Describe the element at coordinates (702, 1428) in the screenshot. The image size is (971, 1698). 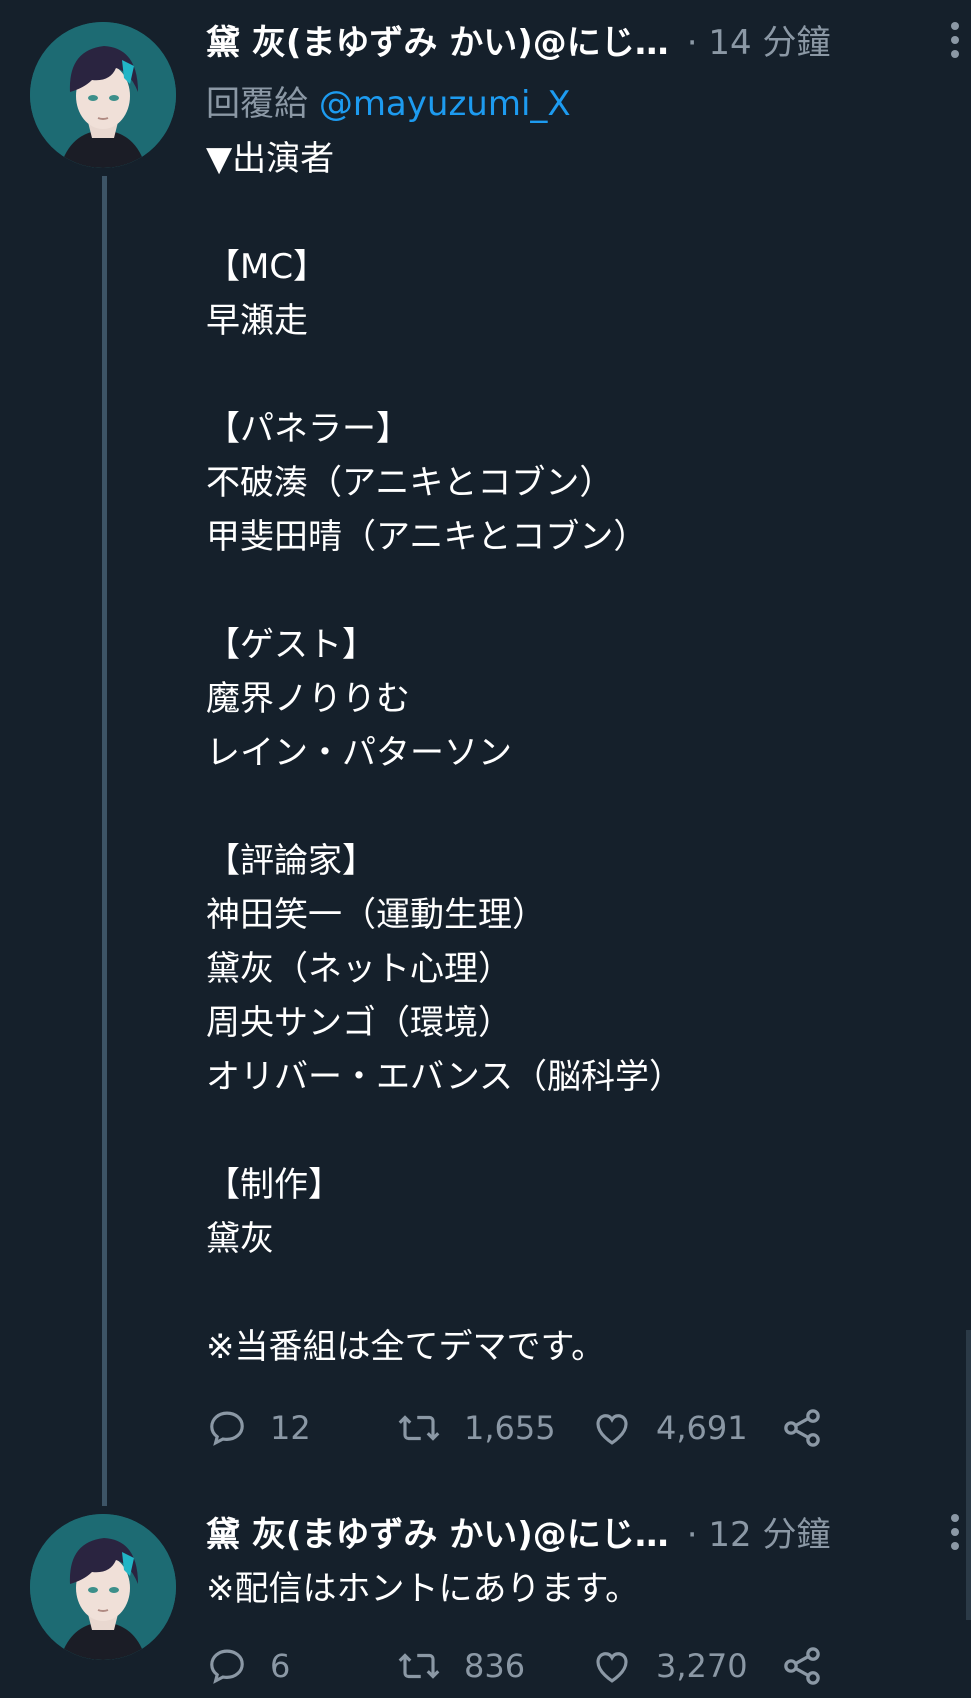
I see `like-count: 4,691` at that location.